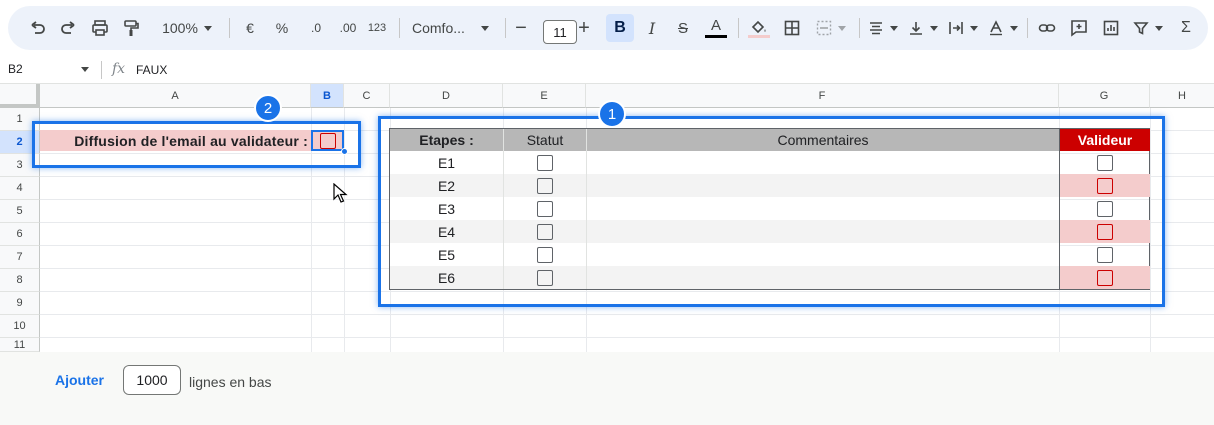 This screenshot has height=425, width=1214. I want to click on increase-decimal-label: .00, so click(348, 28).